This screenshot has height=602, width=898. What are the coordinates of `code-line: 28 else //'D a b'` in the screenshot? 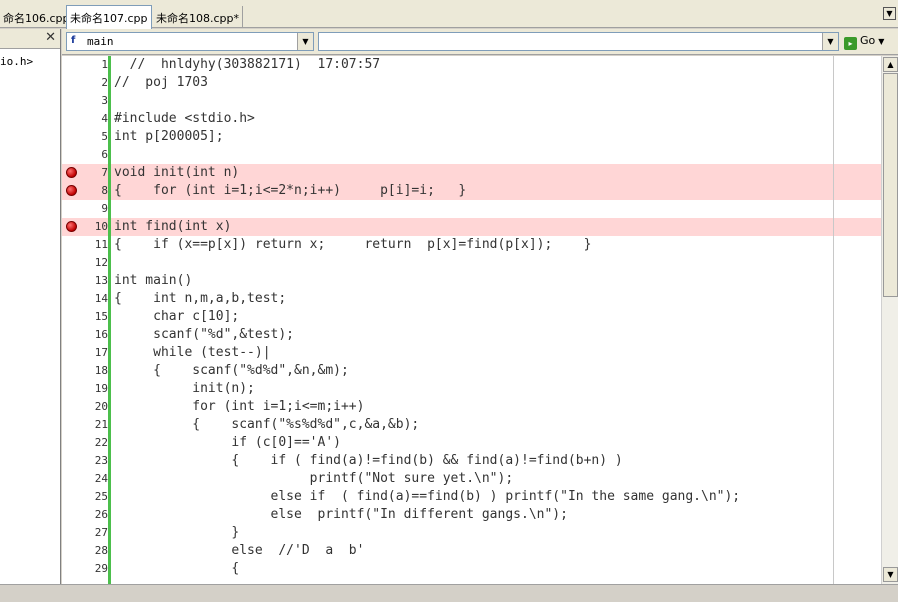 It's located at (471, 551).